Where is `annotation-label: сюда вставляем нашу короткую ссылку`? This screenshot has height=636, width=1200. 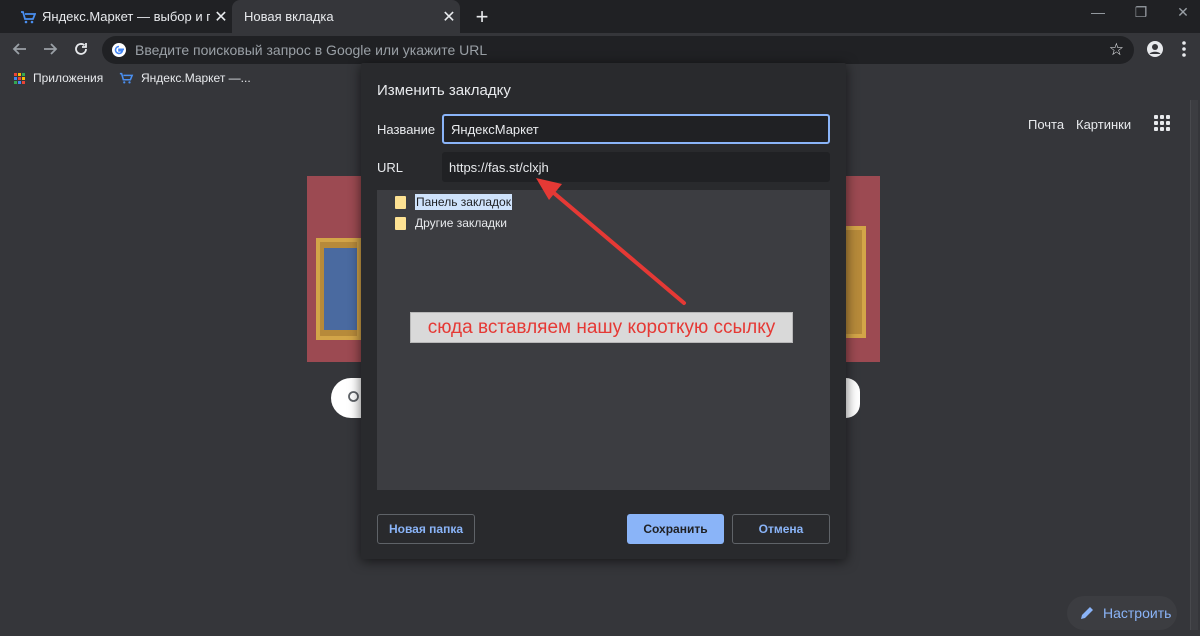
annotation-label: сюда вставляем нашу короткую ссылку is located at coordinates (601, 327).